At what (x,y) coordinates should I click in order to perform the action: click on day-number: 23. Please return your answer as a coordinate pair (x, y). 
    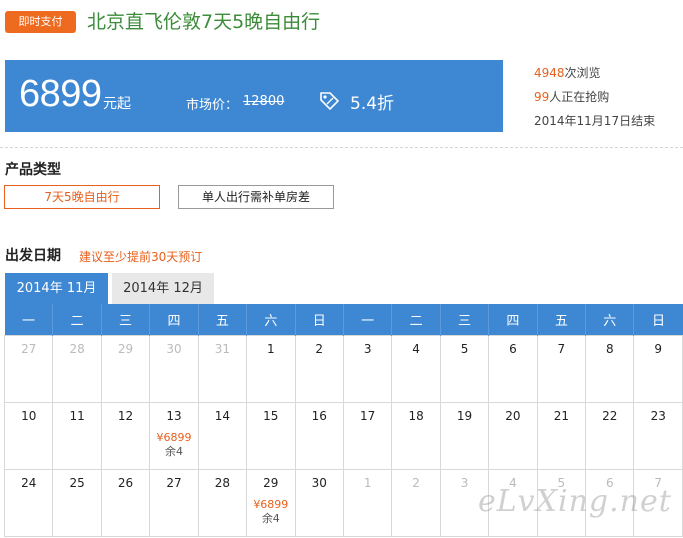
    Looking at the image, I should click on (658, 415).